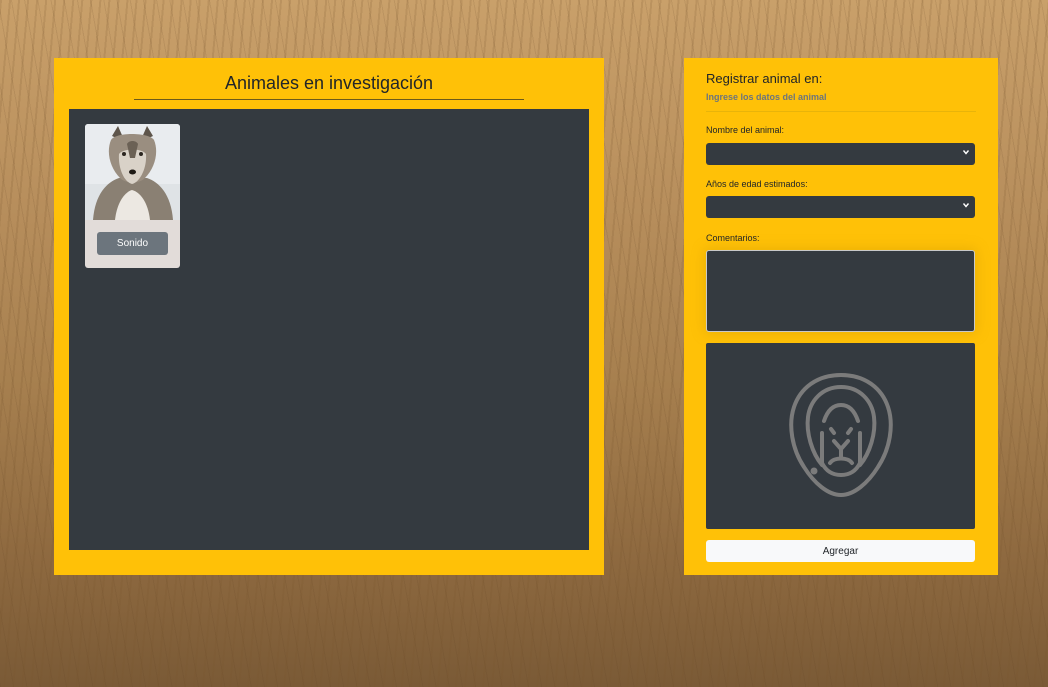 The image size is (1048, 687). What do you see at coordinates (329, 86) in the screenshot?
I see `research-title: Animales en investigación` at bounding box center [329, 86].